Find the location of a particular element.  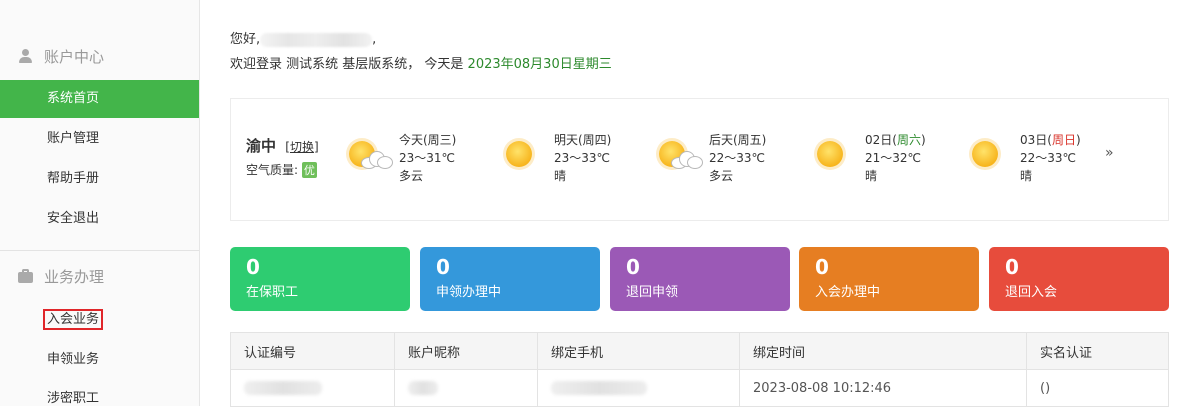

sidebar-item-account-manage: 账户管理 is located at coordinates (99, 139).